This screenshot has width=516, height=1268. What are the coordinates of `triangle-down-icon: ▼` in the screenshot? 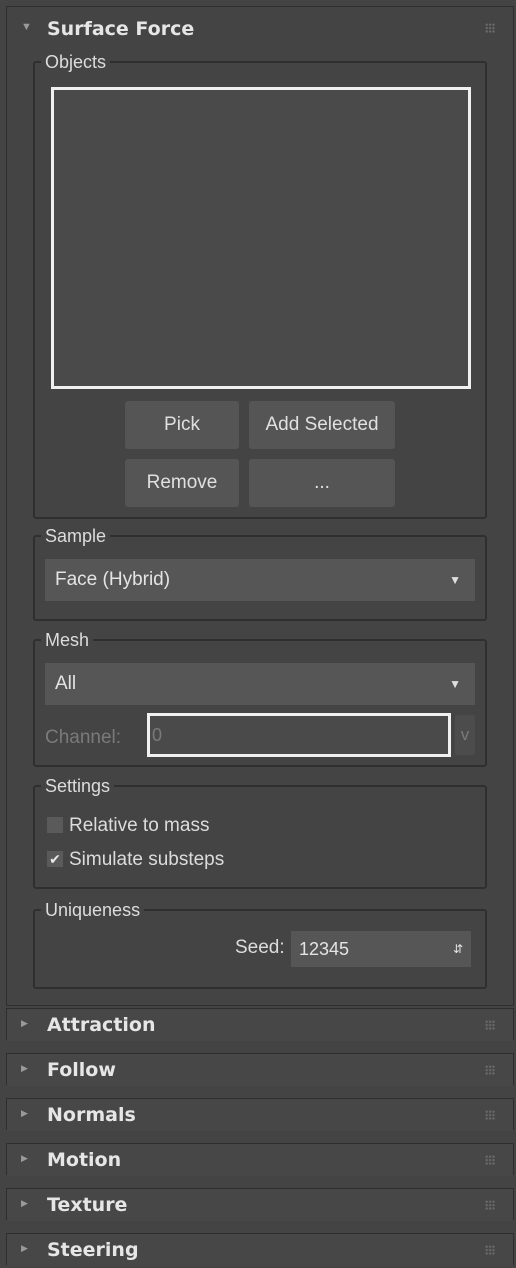 It's located at (26, 27).